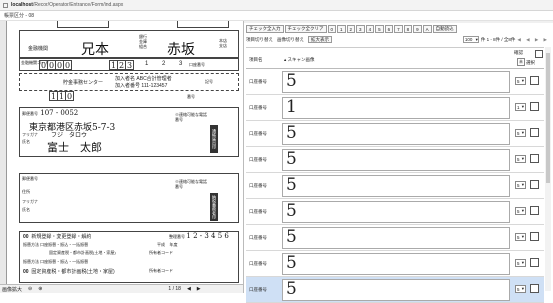  What do you see at coordinates (395, 290) in the screenshot?
I see `table-row-selected: 口座番号 5 5 ▾` at bounding box center [395, 290].